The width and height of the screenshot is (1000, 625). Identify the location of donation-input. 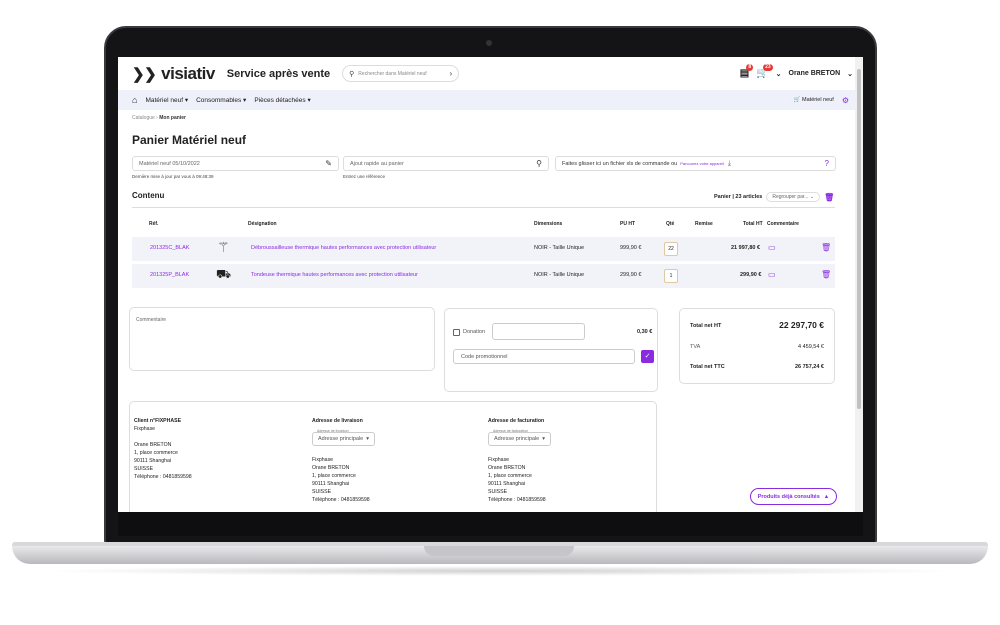
(538, 331).